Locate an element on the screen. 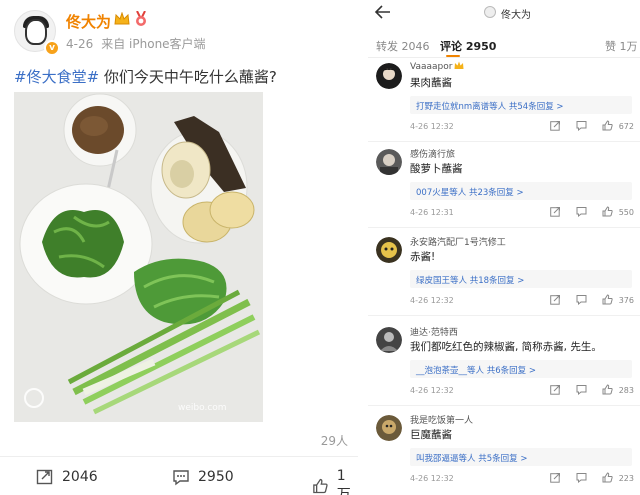 The height and width of the screenshot is (495, 640). post-date: 4-26 is located at coordinates (80, 44).